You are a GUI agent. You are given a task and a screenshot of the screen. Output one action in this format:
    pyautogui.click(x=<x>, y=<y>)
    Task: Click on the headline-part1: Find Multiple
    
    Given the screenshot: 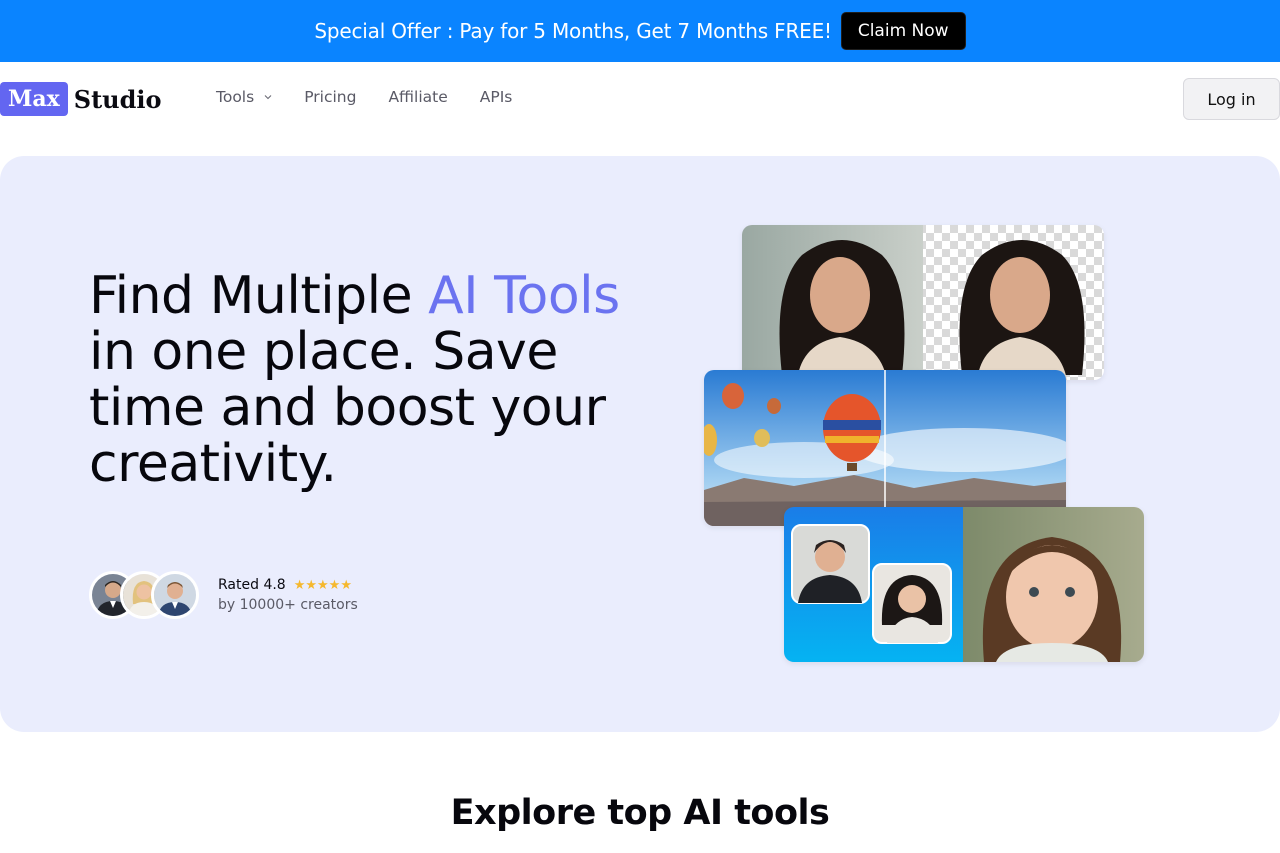 What is the action you would take?
    pyautogui.click(x=259, y=296)
    